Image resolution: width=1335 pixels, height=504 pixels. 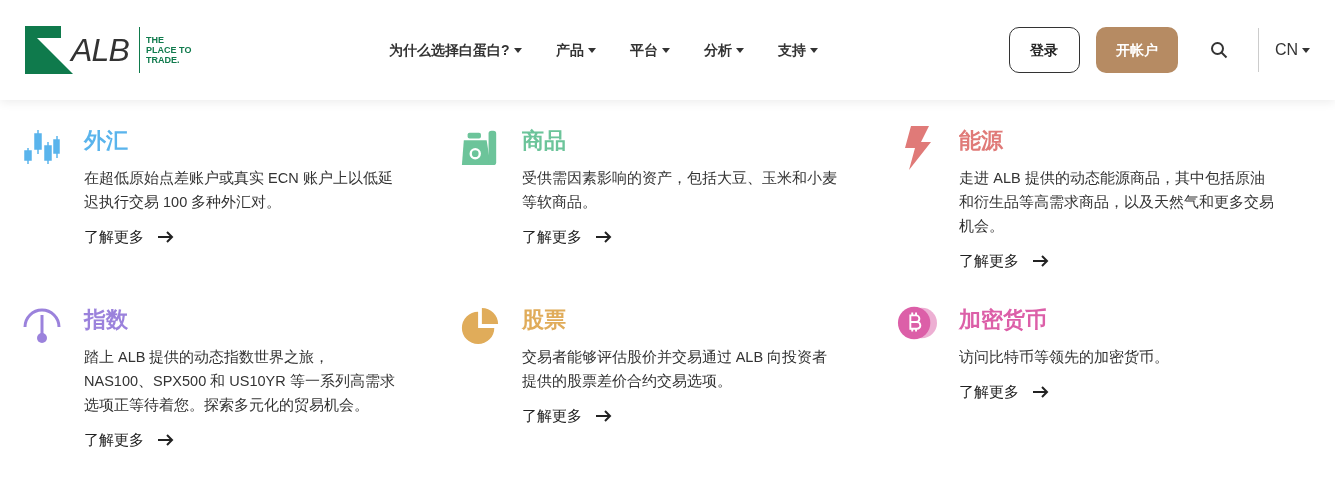 I want to click on nav-menu-item: 分析, so click(x=723, y=50).